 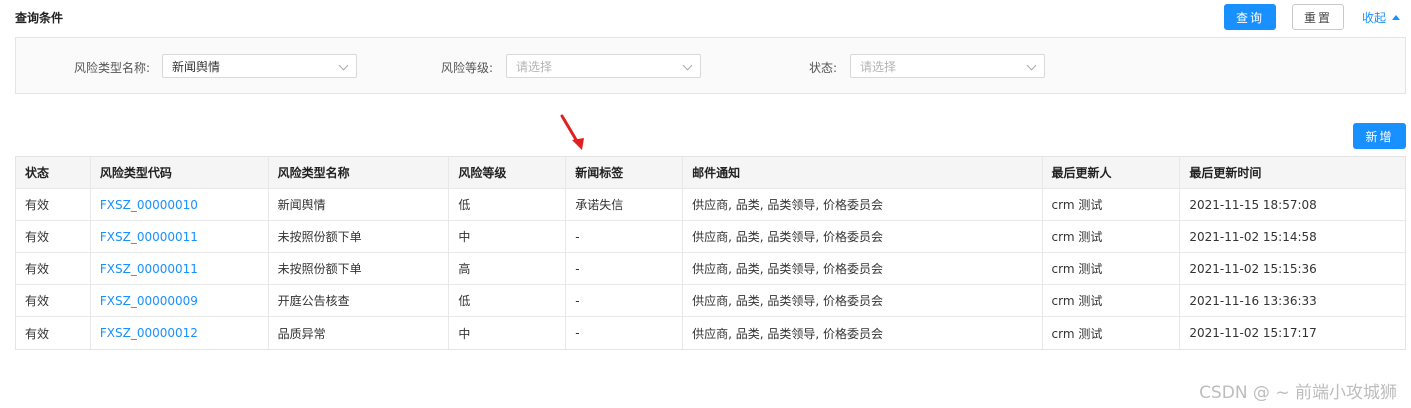 I want to click on column-header-last-updater: 最后更新人, so click(x=1112, y=172).